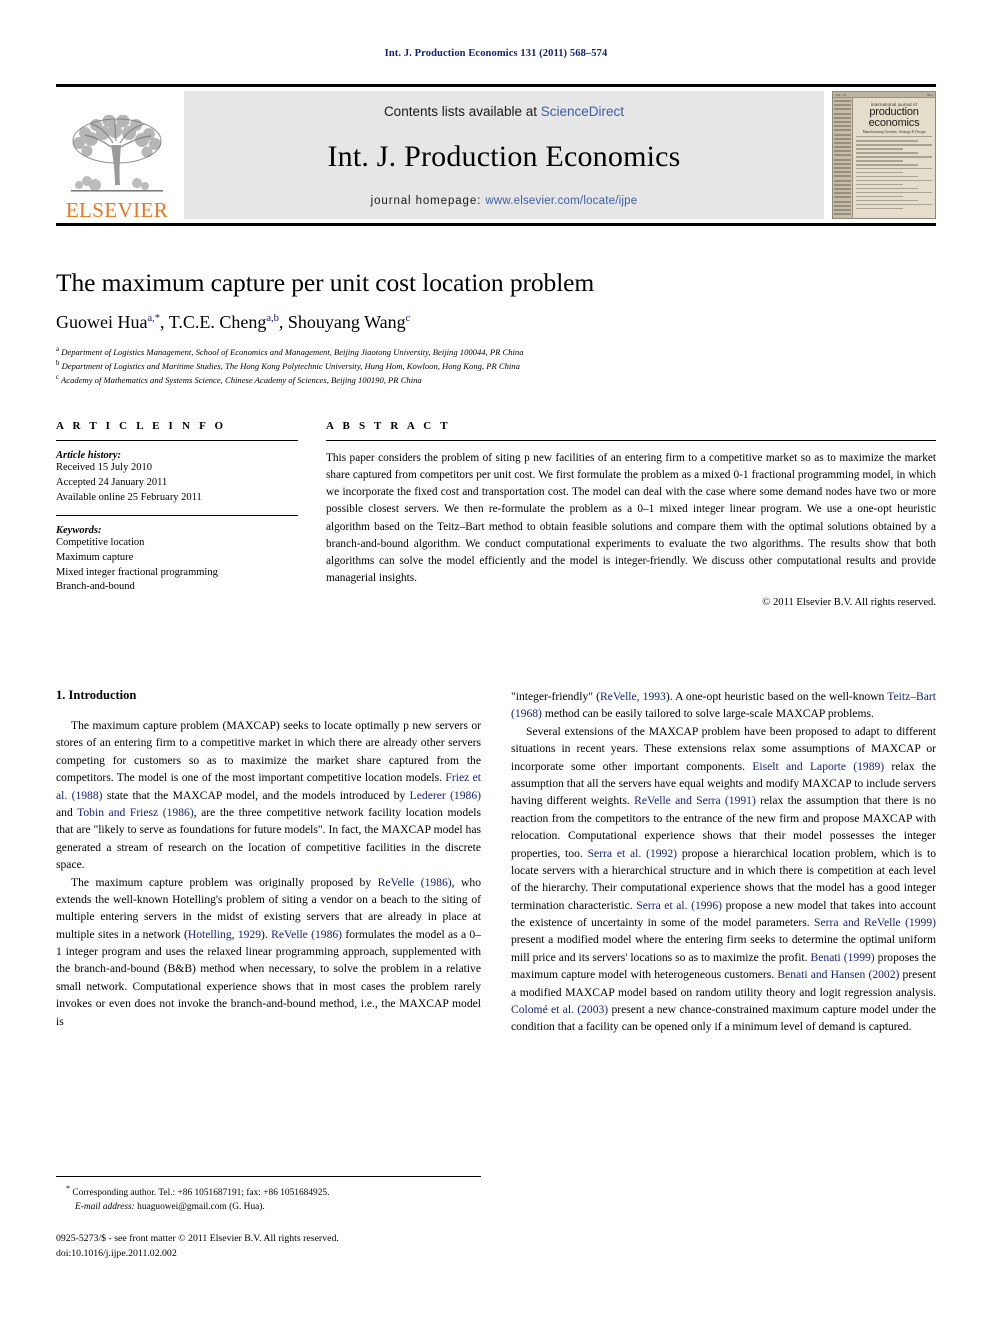  I want to click on contents-prefix: Contents lists available at, so click(462, 111).